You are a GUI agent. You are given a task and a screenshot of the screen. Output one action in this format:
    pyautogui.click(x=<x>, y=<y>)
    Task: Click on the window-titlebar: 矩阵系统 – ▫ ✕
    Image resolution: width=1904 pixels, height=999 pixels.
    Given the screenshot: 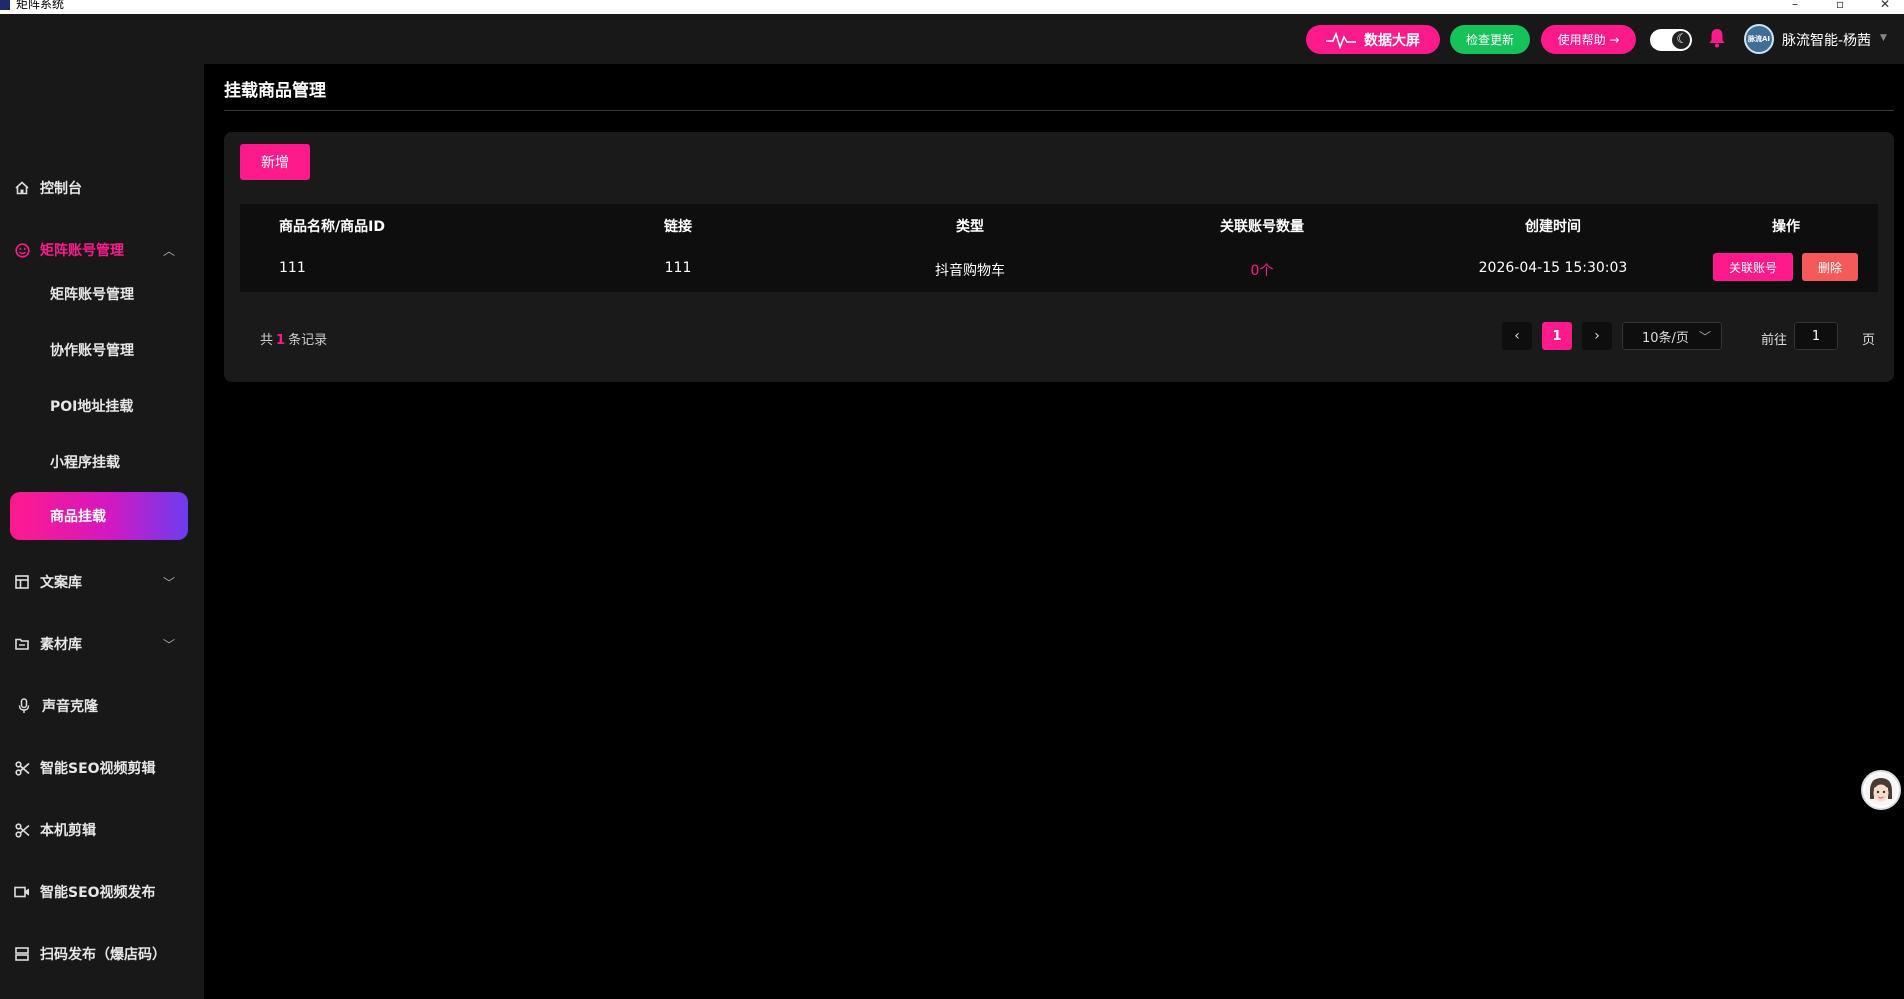 What is the action you would take?
    pyautogui.click(x=952, y=7)
    